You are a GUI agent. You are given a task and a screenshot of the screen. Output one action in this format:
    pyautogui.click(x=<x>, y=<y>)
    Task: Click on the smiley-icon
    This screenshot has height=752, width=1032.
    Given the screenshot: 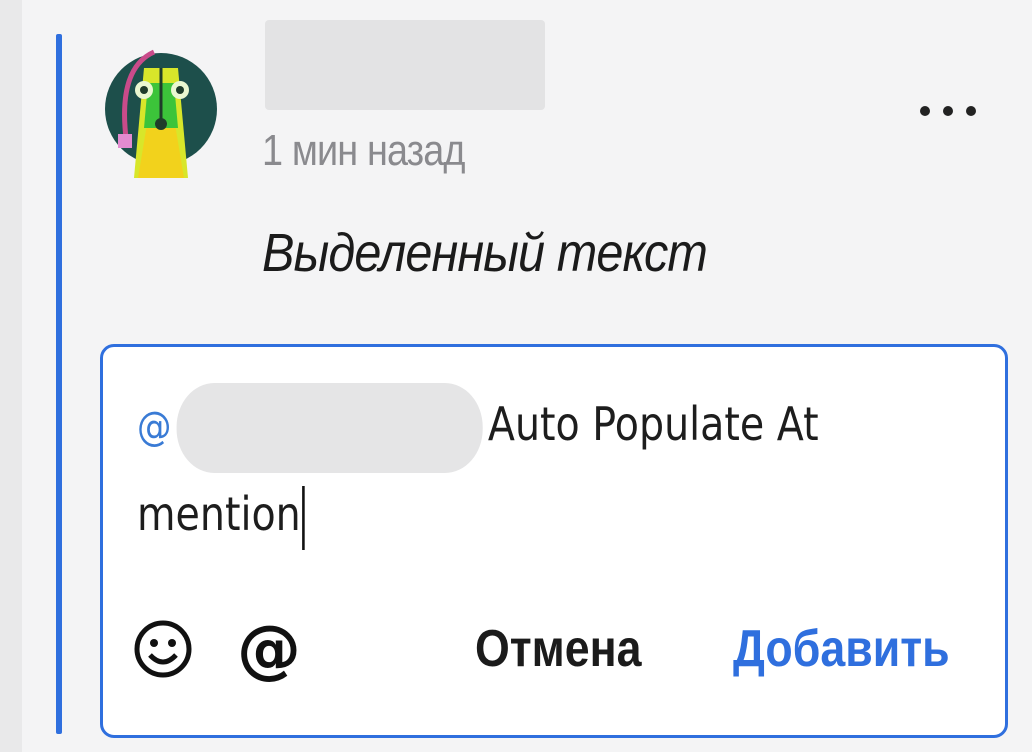 What is the action you would take?
    pyautogui.click(x=163, y=649)
    